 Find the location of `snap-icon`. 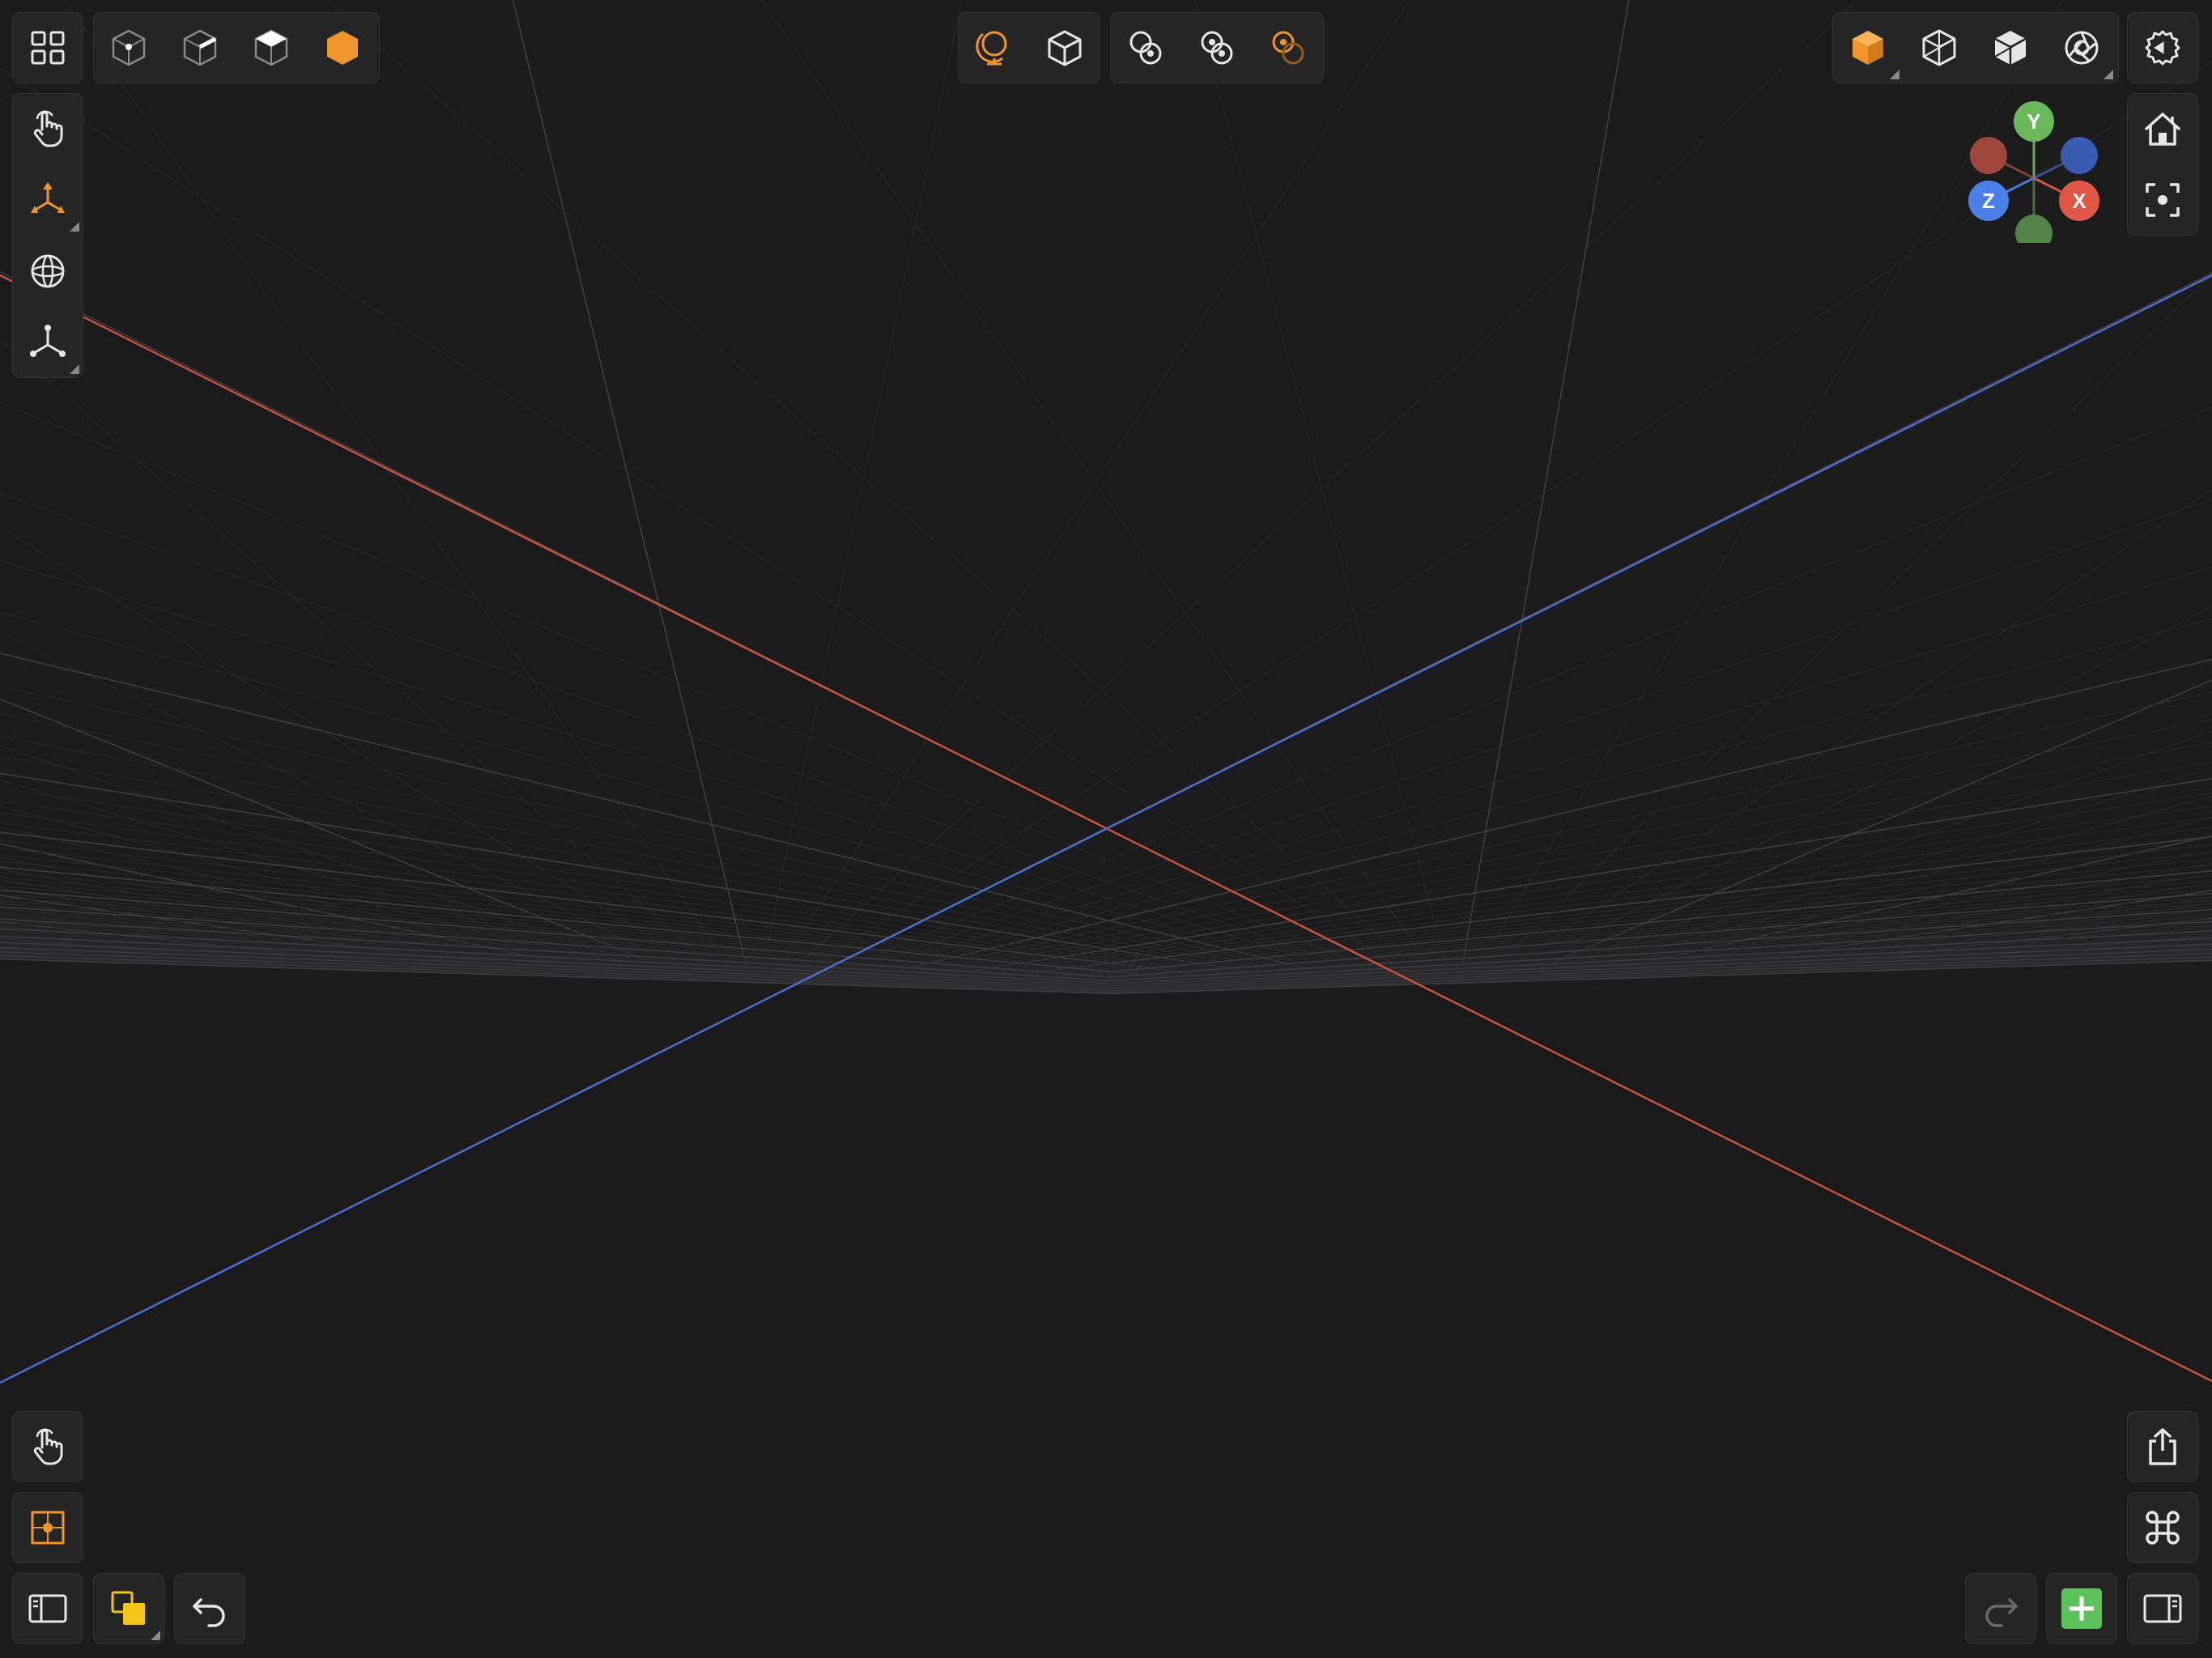

snap-icon is located at coordinates (48, 1528).